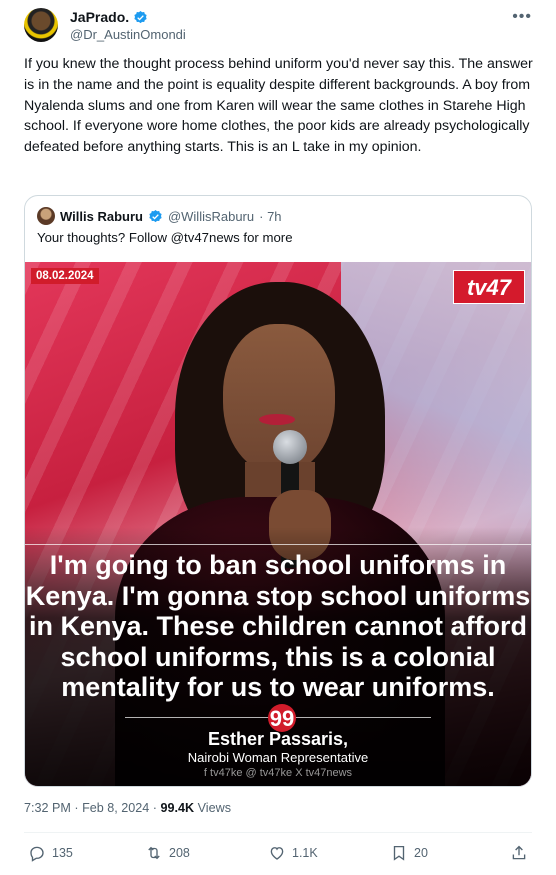 This screenshot has width=556, height=875. What do you see at coordinates (278, 565) in the screenshot?
I see `quote-line: I'm going to ban school uniforms in` at bounding box center [278, 565].